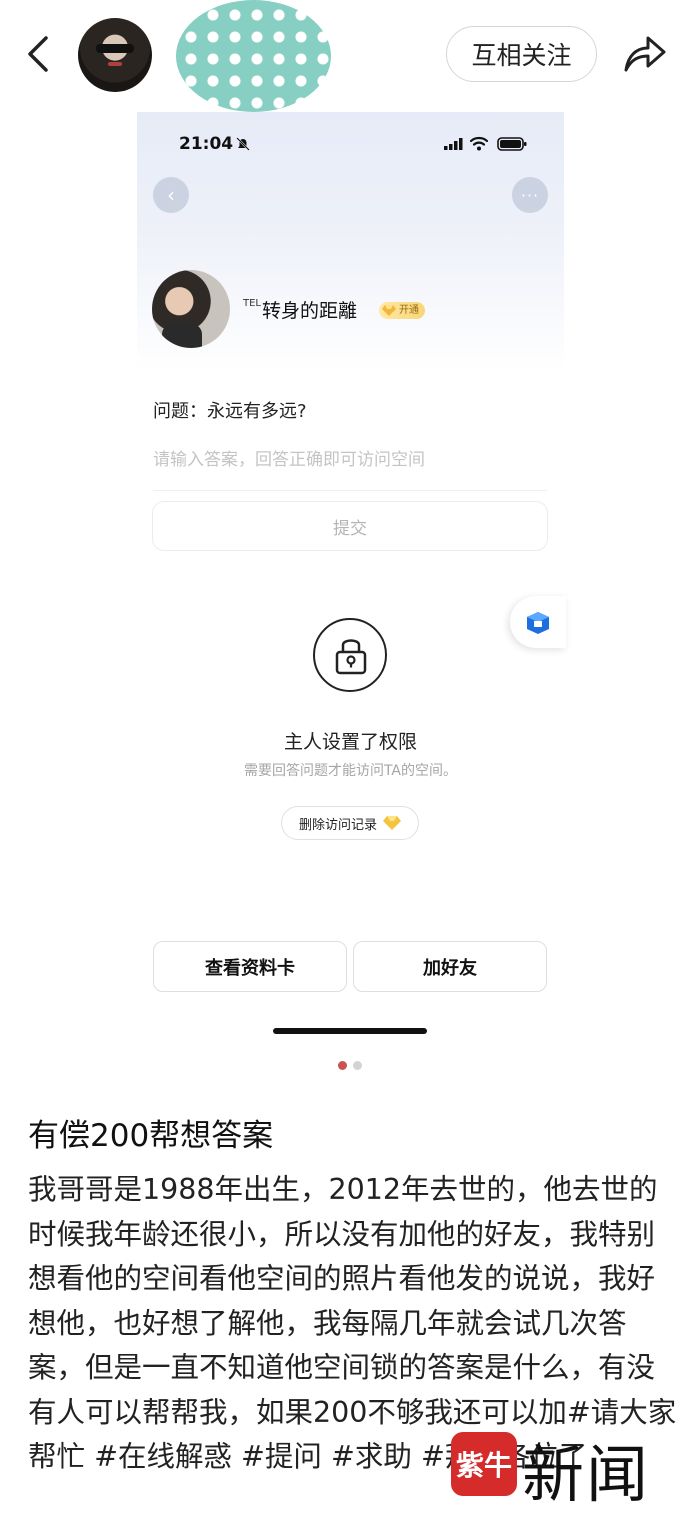 This screenshot has width=700, height=1521. I want to click on watermark-text: 新闻, so click(586, 1474).